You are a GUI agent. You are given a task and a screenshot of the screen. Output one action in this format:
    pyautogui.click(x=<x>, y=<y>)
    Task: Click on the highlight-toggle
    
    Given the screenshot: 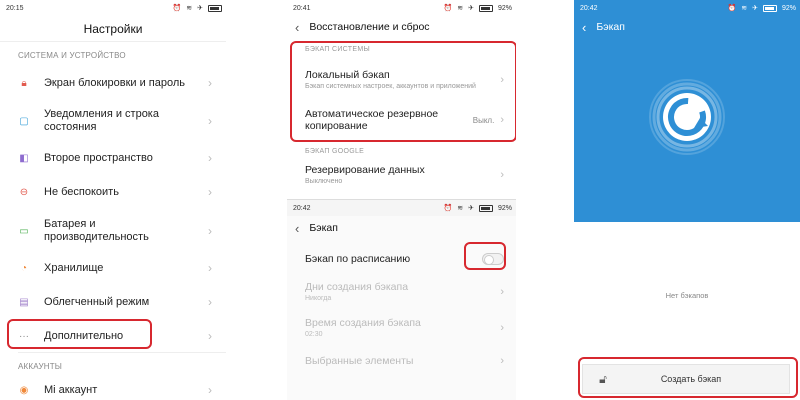 What is the action you would take?
    pyautogui.click(x=485, y=256)
    